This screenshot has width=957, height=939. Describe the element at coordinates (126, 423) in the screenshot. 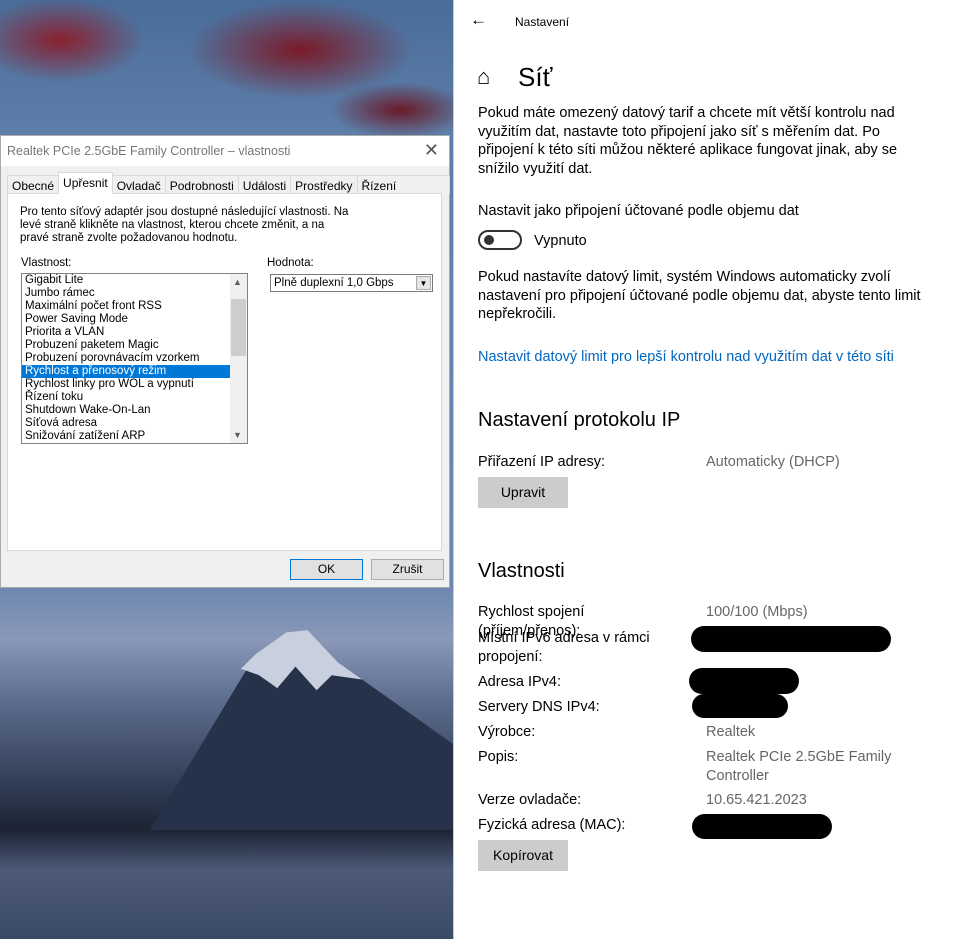

I see `property-item: Síťová adresa` at that location.